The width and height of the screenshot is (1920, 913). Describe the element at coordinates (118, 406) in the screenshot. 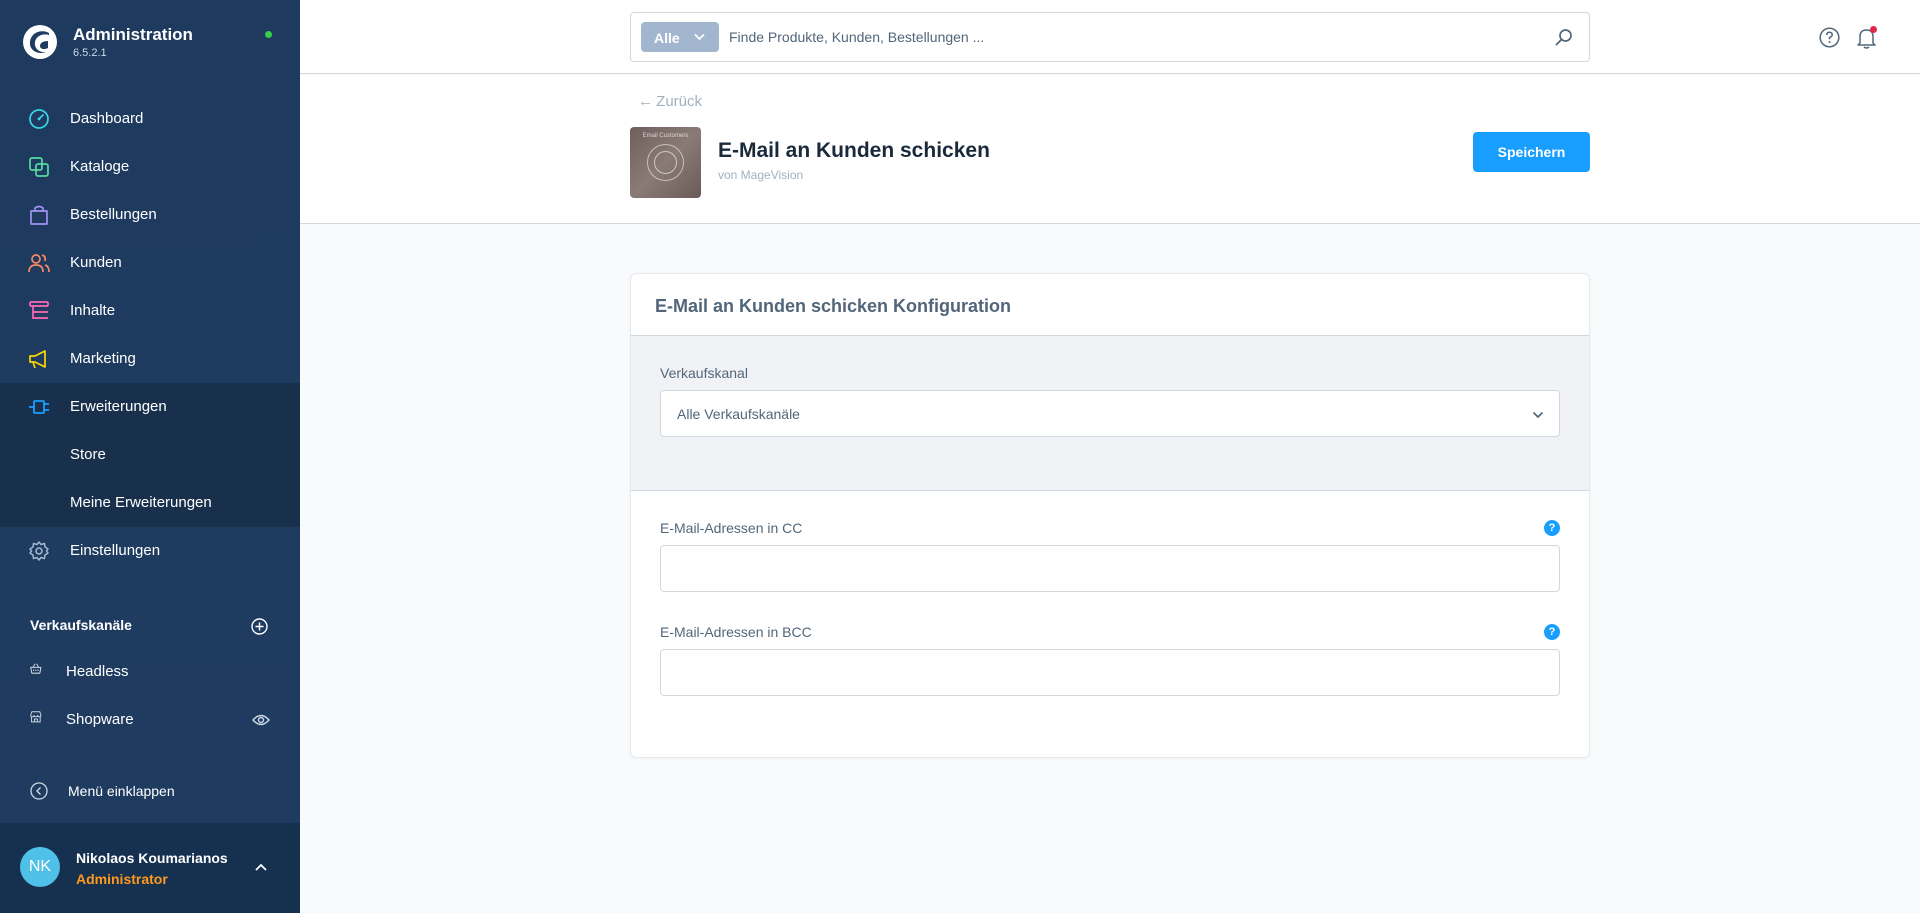

I see `sidebar-item-label: Erweiterungen` at that location.